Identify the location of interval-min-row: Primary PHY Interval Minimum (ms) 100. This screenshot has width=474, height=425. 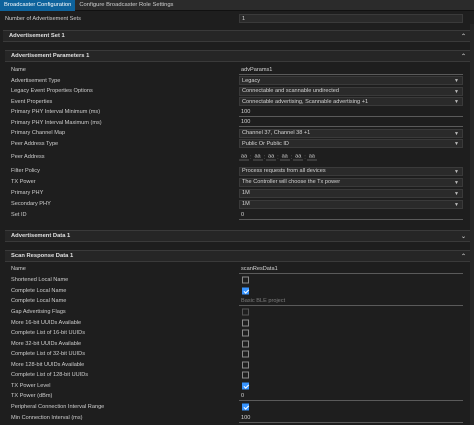
(237, 112).